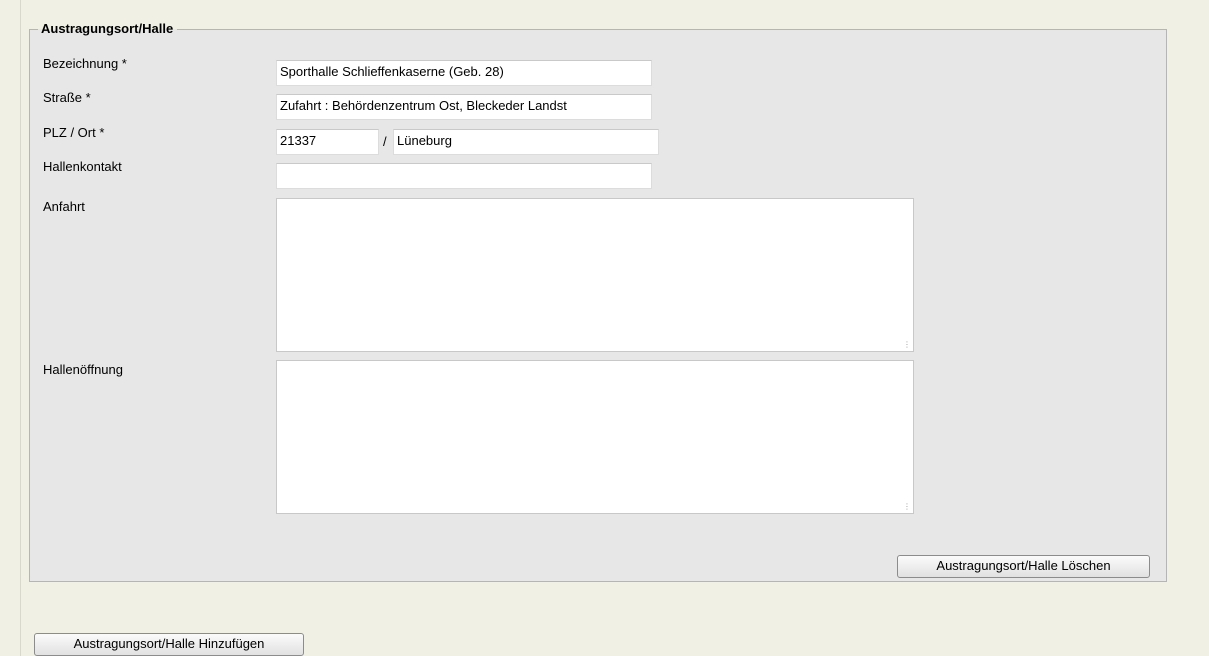 The image size is (1209, 656). What do you see at coordinates (526, 142) in the screenshot?
I see `ort-input: Lüneburg` at bounding box center [526, 142].